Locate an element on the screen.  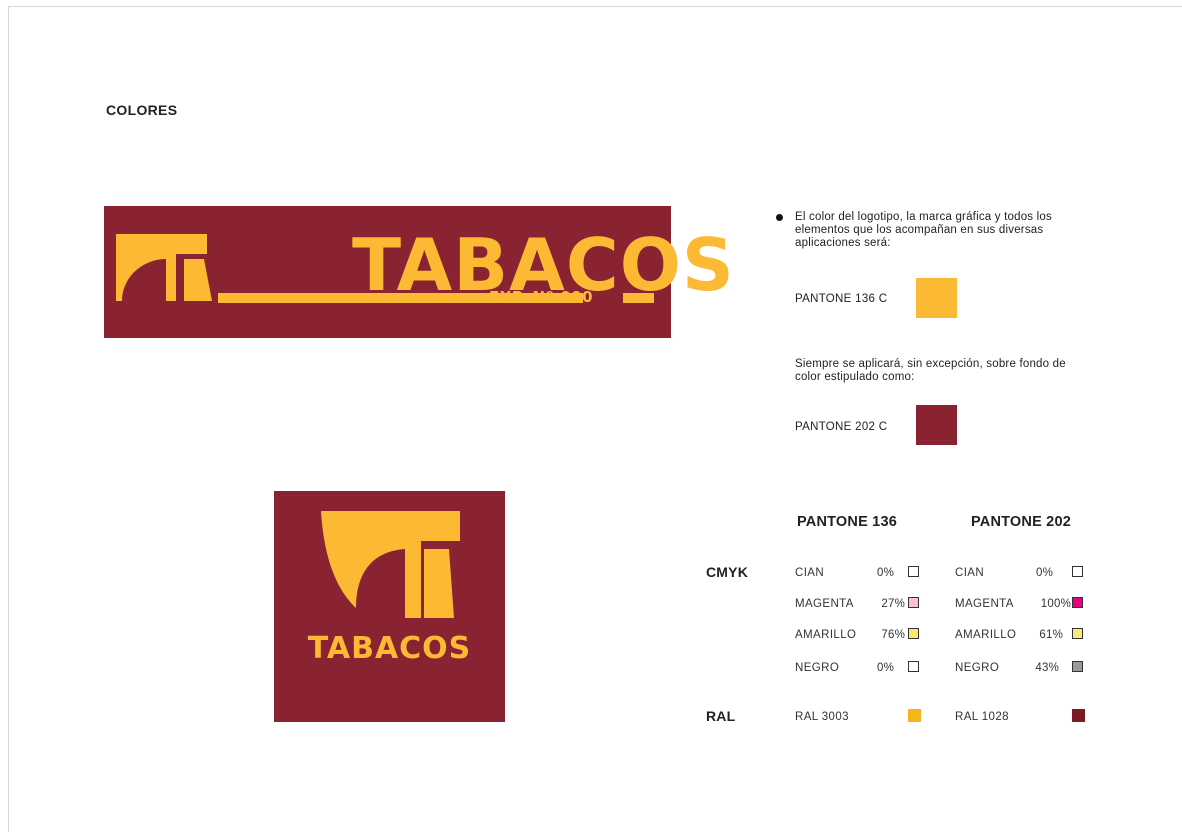
t-mark-icon is located at coordinates (164, 267).